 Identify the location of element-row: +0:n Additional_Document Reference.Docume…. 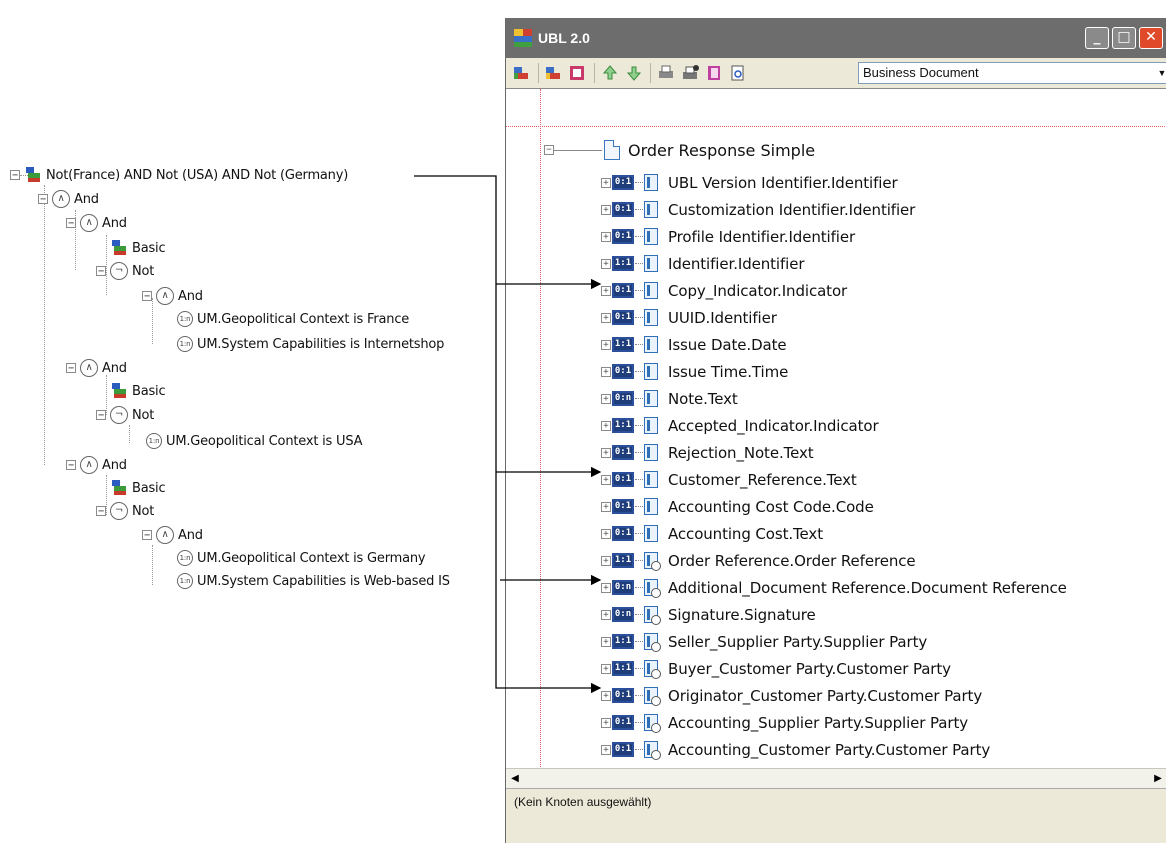
(834, 587).